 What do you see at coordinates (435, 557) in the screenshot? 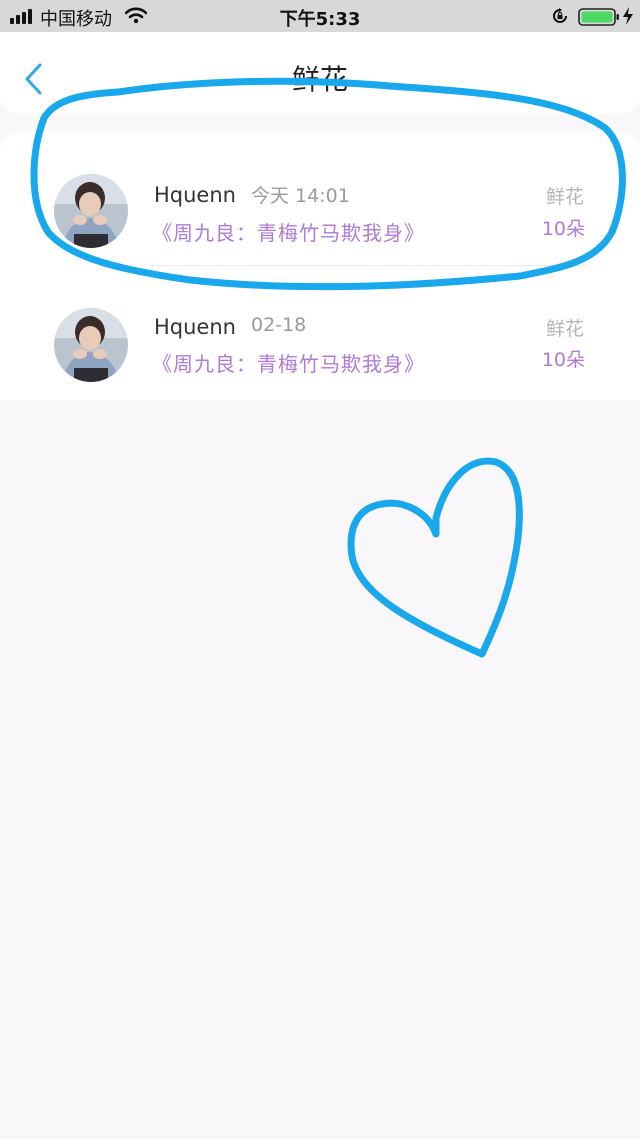
I see `heart-annotation` at bounding box center [435, 557].